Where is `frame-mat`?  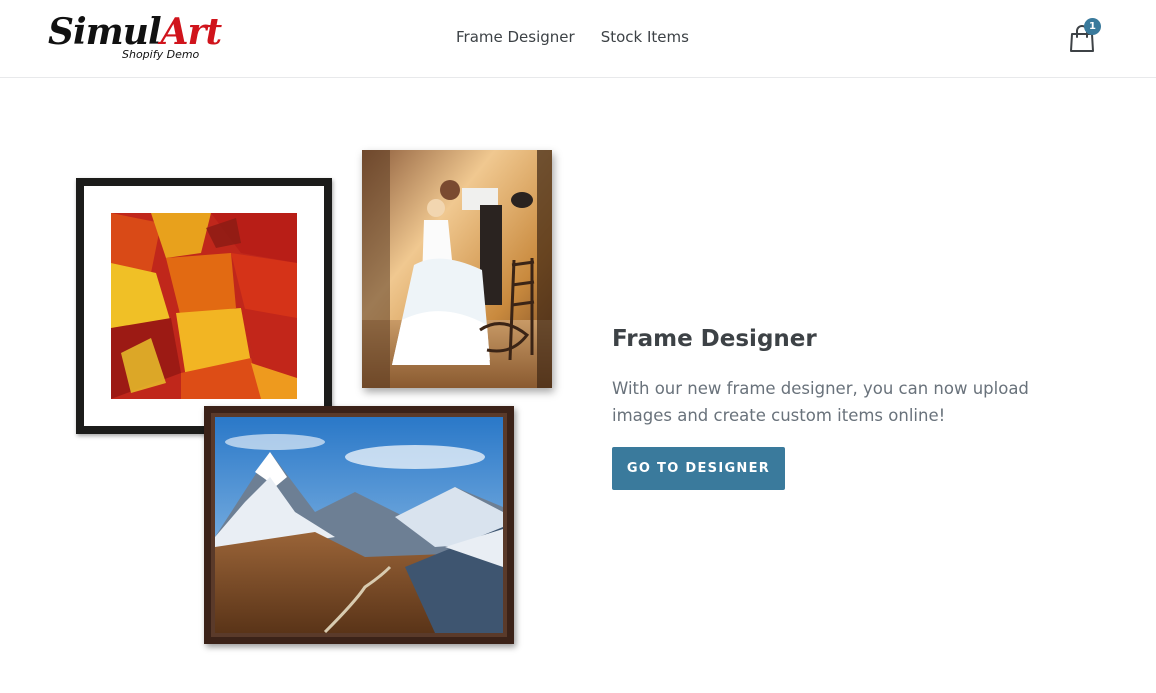
frame-mat is located at coordinates (204, 306).